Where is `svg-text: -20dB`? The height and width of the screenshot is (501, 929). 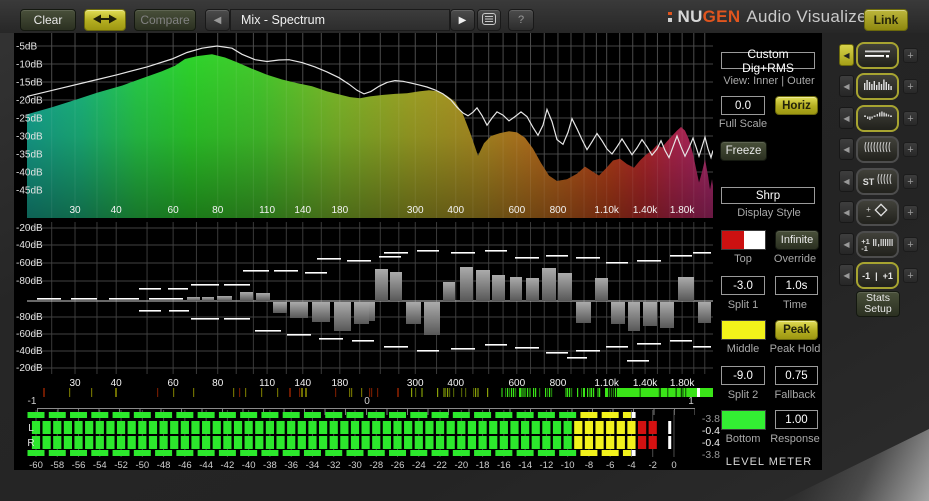 svg-text: -20dB is located at coordinates (29, 368).